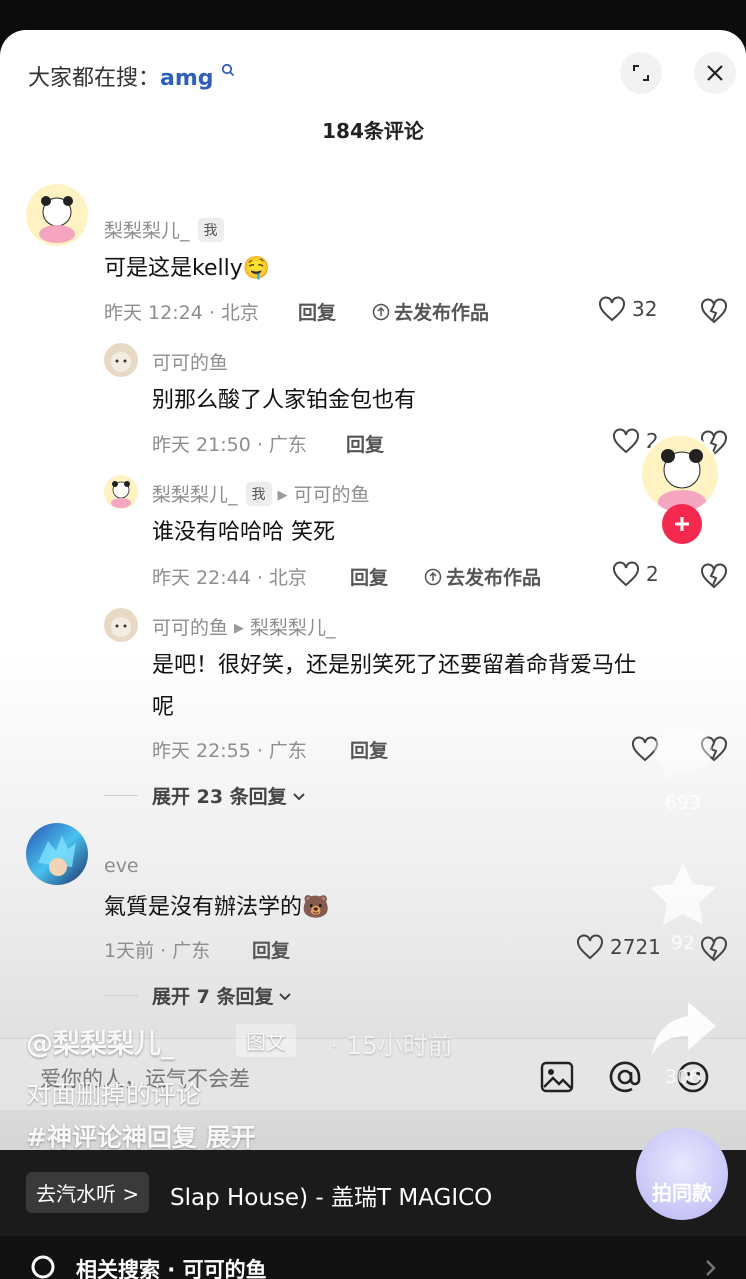 Image resolution: width=746 pixels, height=1279 pixels. Describe the element at coordinates (121, 866) in the screenshot. I see `comment-username: eve` at that location.